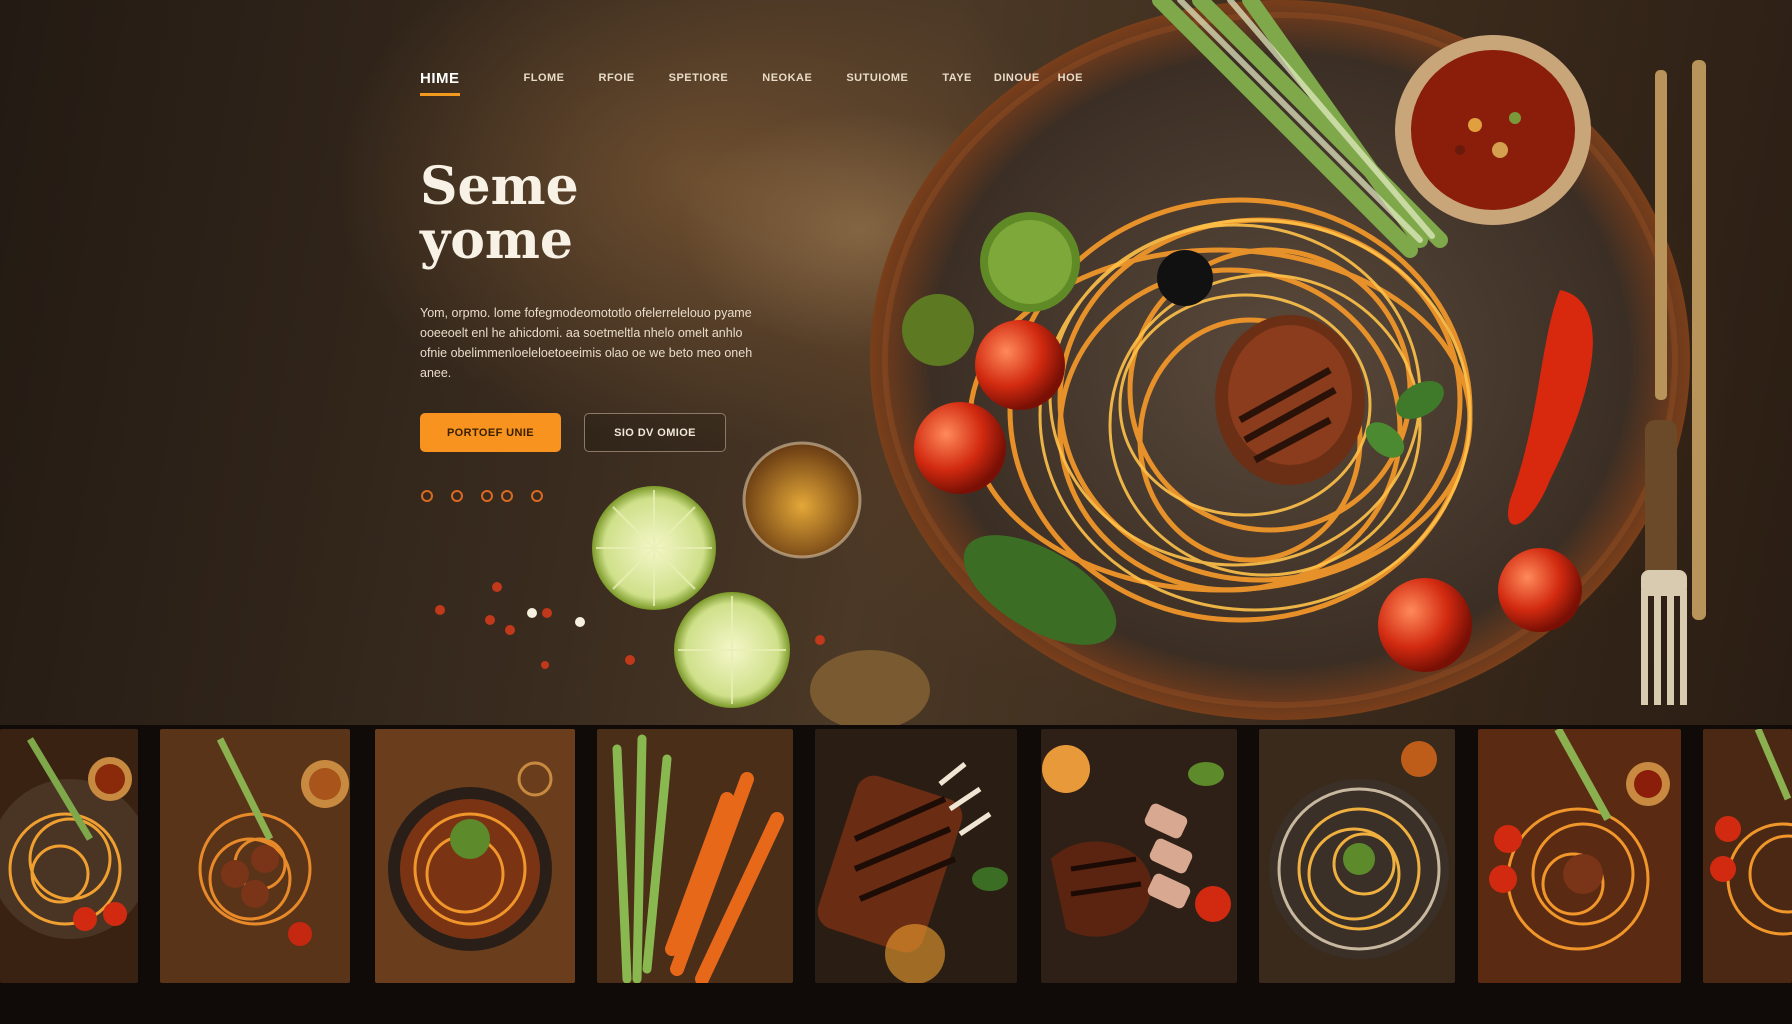 The height and width of the screenshot is (1024, 1792). I want to click on social-links, so click(491, 496).